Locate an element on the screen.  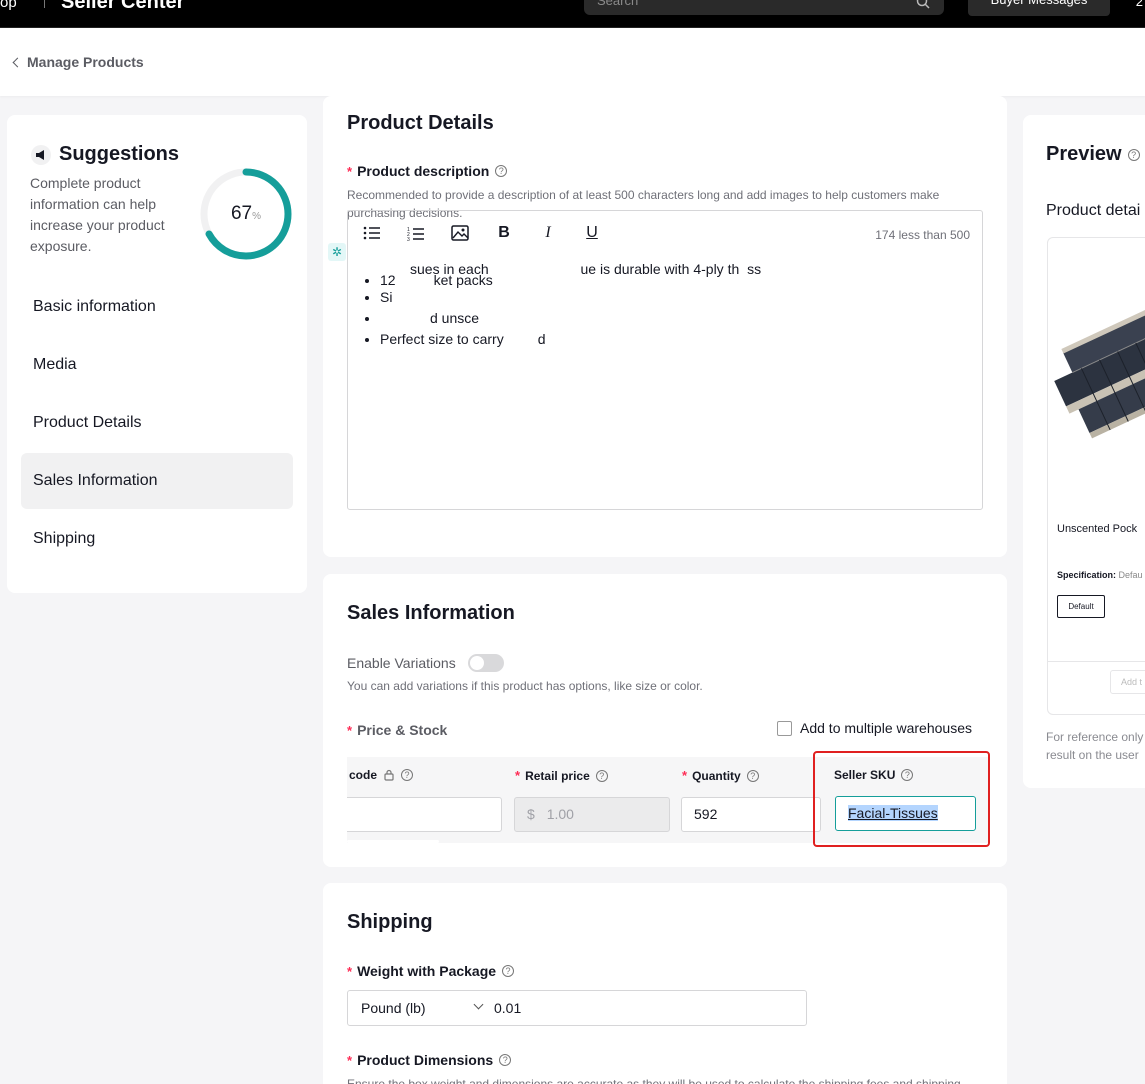
topbar-edge-text: 2 is located at coordinates (1139, 4).